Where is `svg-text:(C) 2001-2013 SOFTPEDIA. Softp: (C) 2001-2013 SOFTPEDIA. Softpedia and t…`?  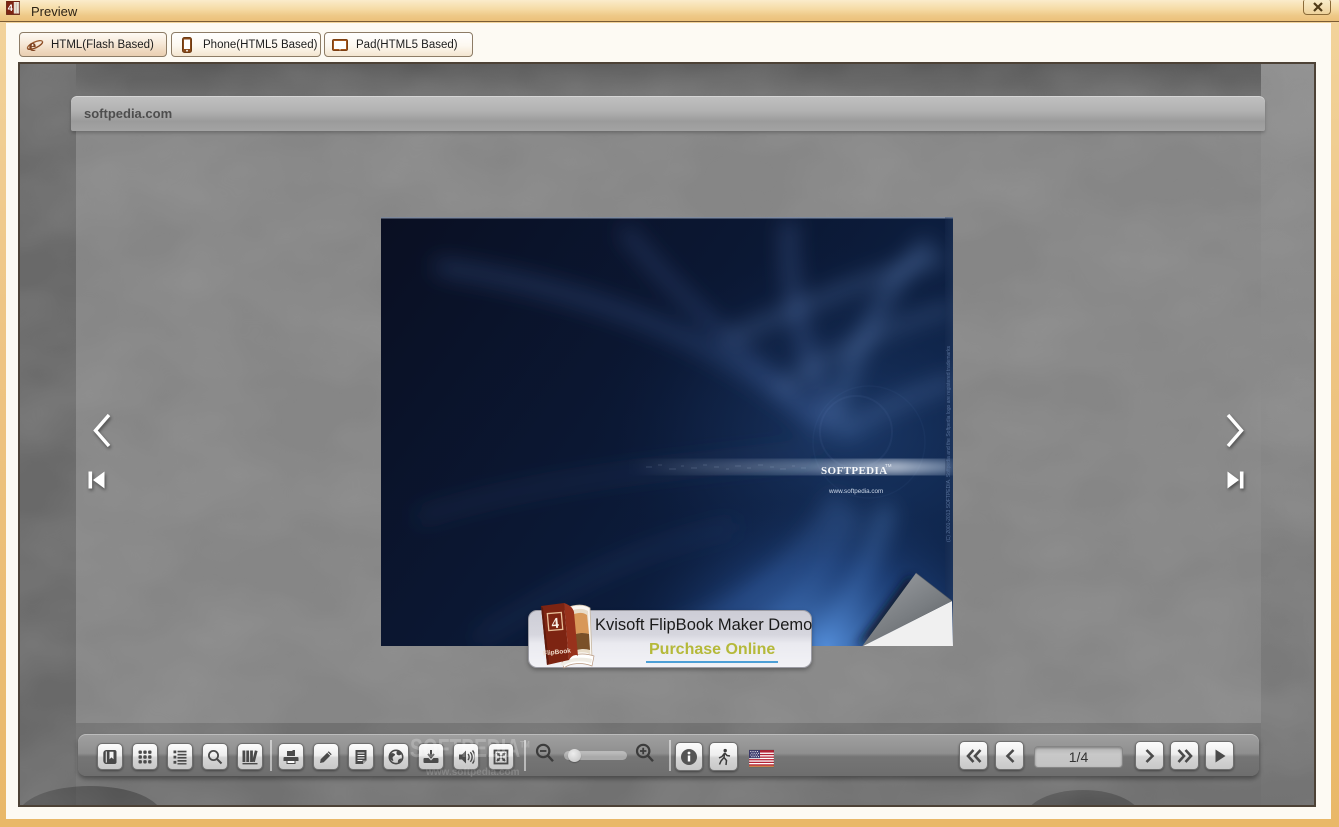
svg-text:(C) 2001-2013 SOFTPEDIA. Softp: (C) 2001-2013 SOFTPEDIA. Softpedia and t… is located at coordinates (949, 444).